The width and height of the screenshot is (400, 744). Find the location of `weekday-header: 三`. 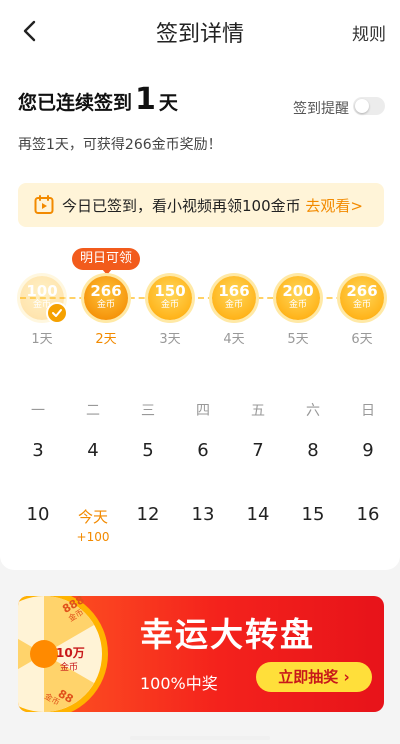

weekday-header: 三 is located at coordinates (148, 411).